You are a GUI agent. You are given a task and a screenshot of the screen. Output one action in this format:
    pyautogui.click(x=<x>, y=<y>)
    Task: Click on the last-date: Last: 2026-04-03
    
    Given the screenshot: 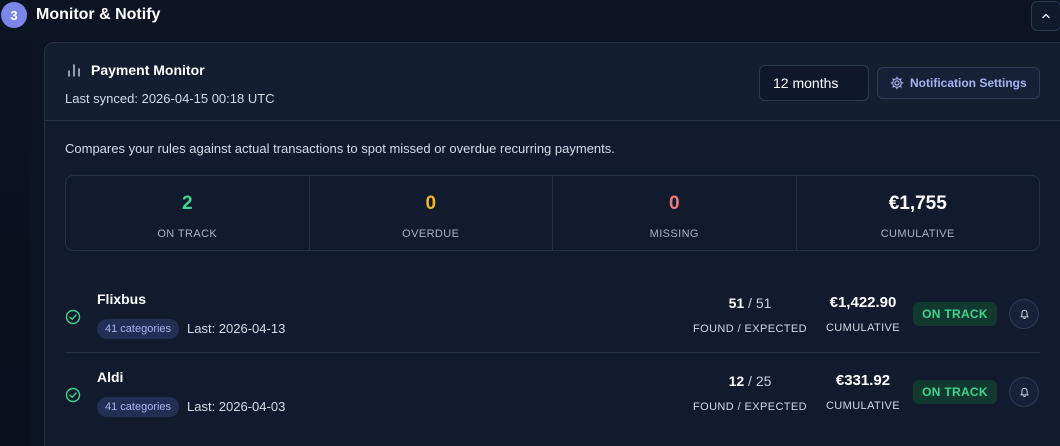 What is the action you would take?
    pyautogui.click(x=236, y=406)
    